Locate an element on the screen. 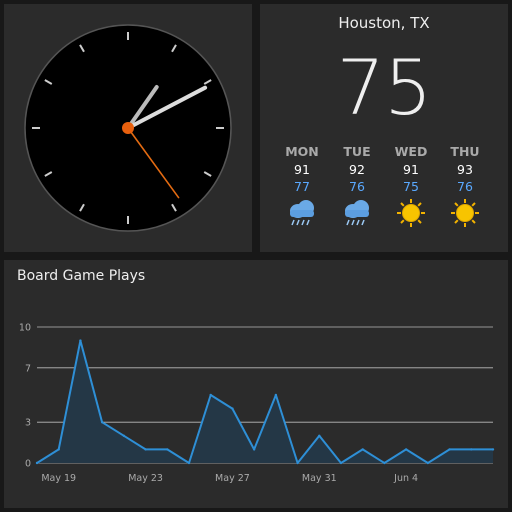 The image size is (512, 512). x-tick-label: May 31 is located at coordinates (319, 478).